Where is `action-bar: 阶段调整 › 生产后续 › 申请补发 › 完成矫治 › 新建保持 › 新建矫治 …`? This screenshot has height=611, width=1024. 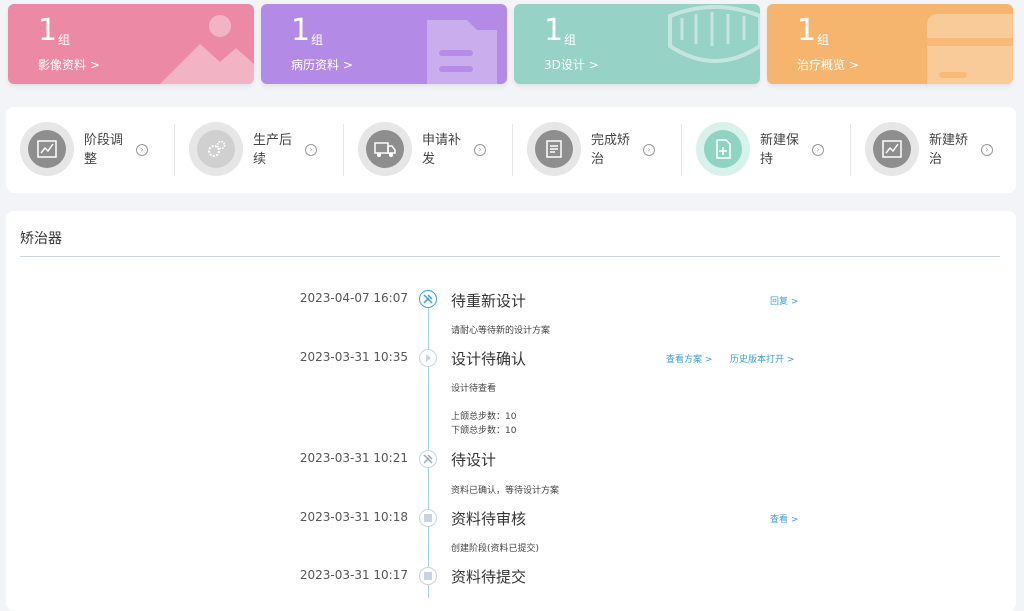 action-bar: 阶段调整 › 生产后续 › 申请补发 › 完成矫治 › 新建保持 › 新建矫治 … is located at coordinates (511, 150).